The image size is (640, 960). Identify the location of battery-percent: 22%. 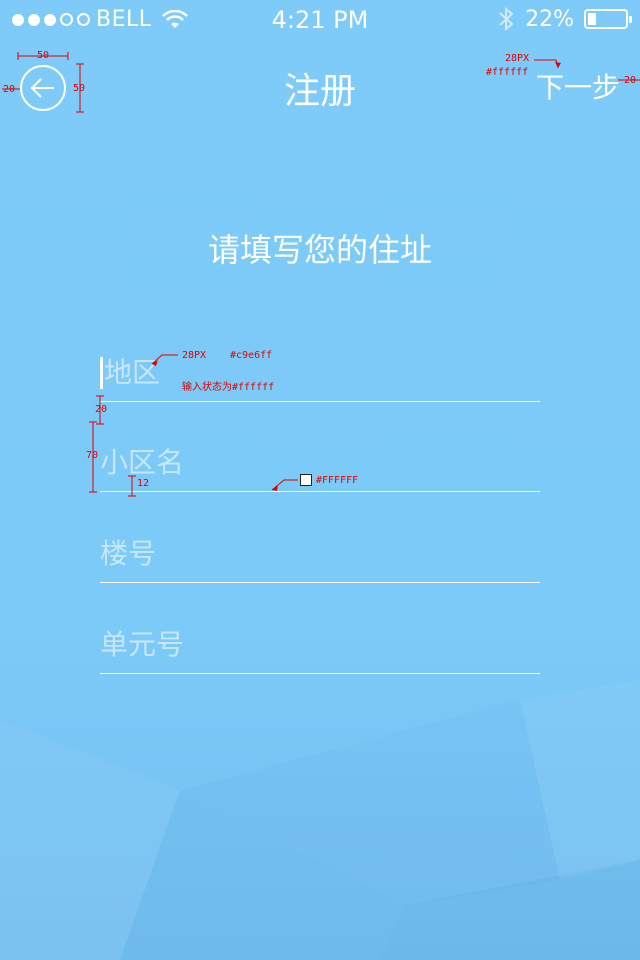
(549, 19).